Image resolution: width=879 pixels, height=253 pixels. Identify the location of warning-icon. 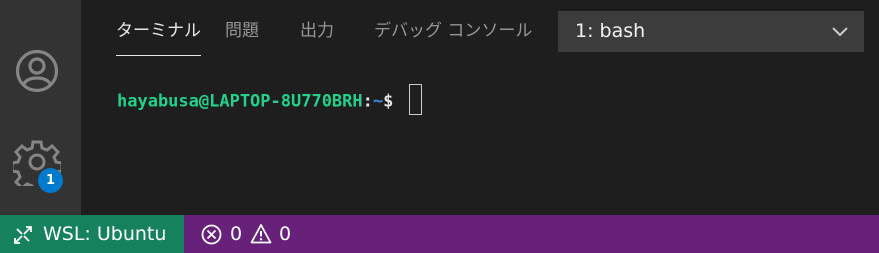
(261, 234).